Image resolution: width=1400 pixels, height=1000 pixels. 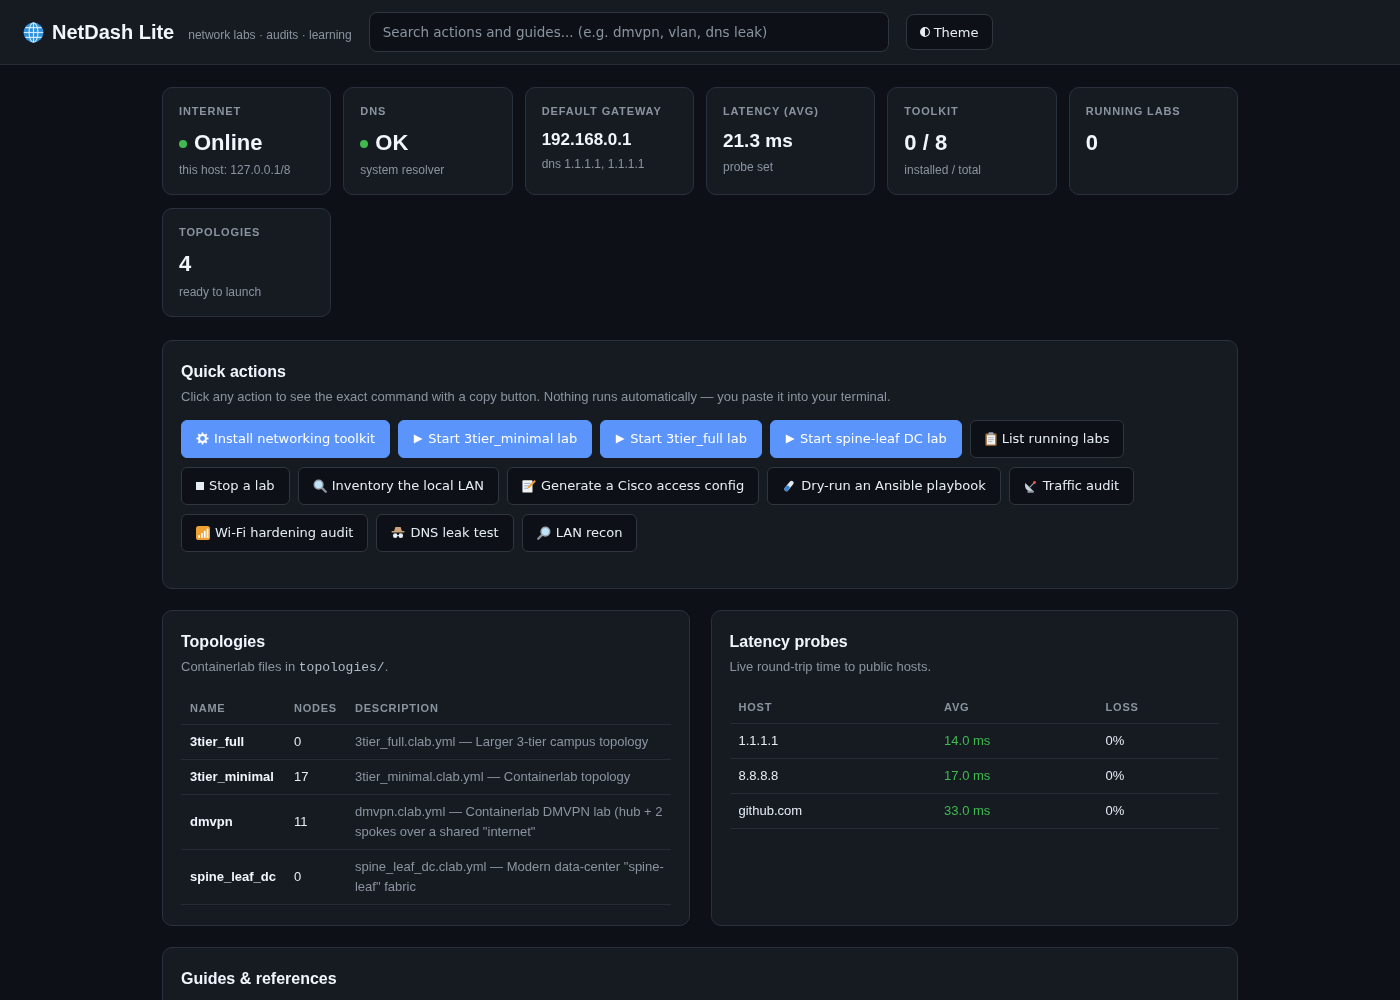 What do you see at coordinates (233, 777) in the screenshot?
I see `table-cell: 3tier_minimal` at bounding box center [233, 777].